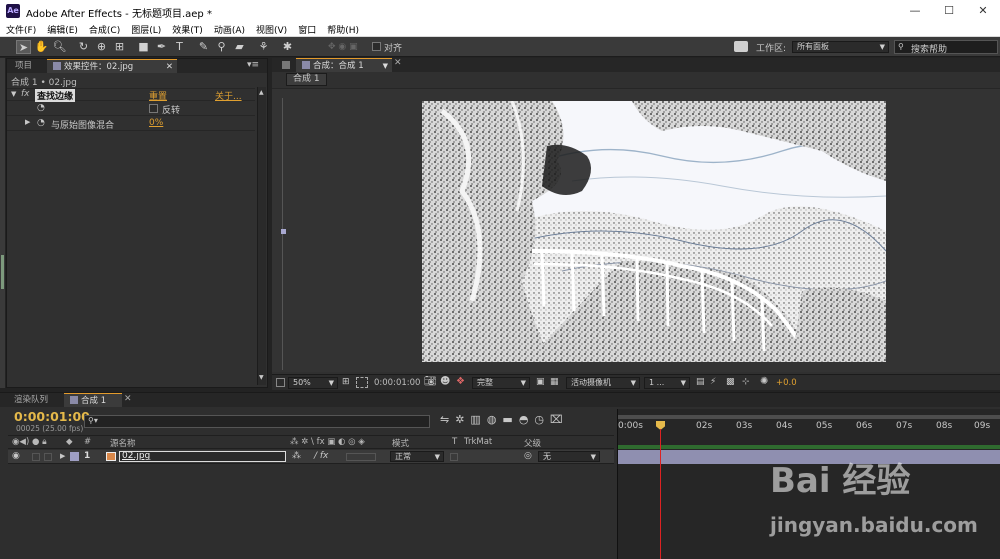  Describe the element at coordinates (667, 383) in the screenshot. I see `views-dropdown: 1 ... ▼` at that location.